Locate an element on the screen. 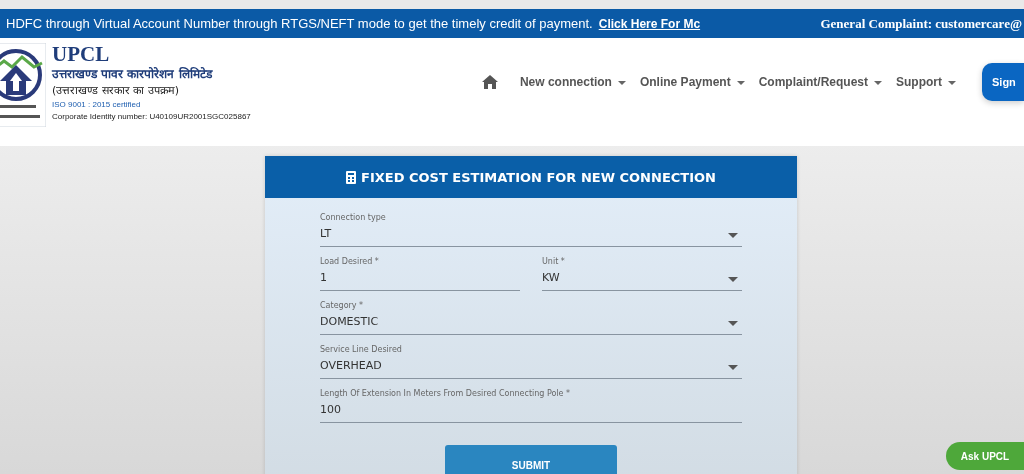  card-title: FIXED COST ESTIMATION FOR NEW CONNECTION is located at coordinates (538, 177).